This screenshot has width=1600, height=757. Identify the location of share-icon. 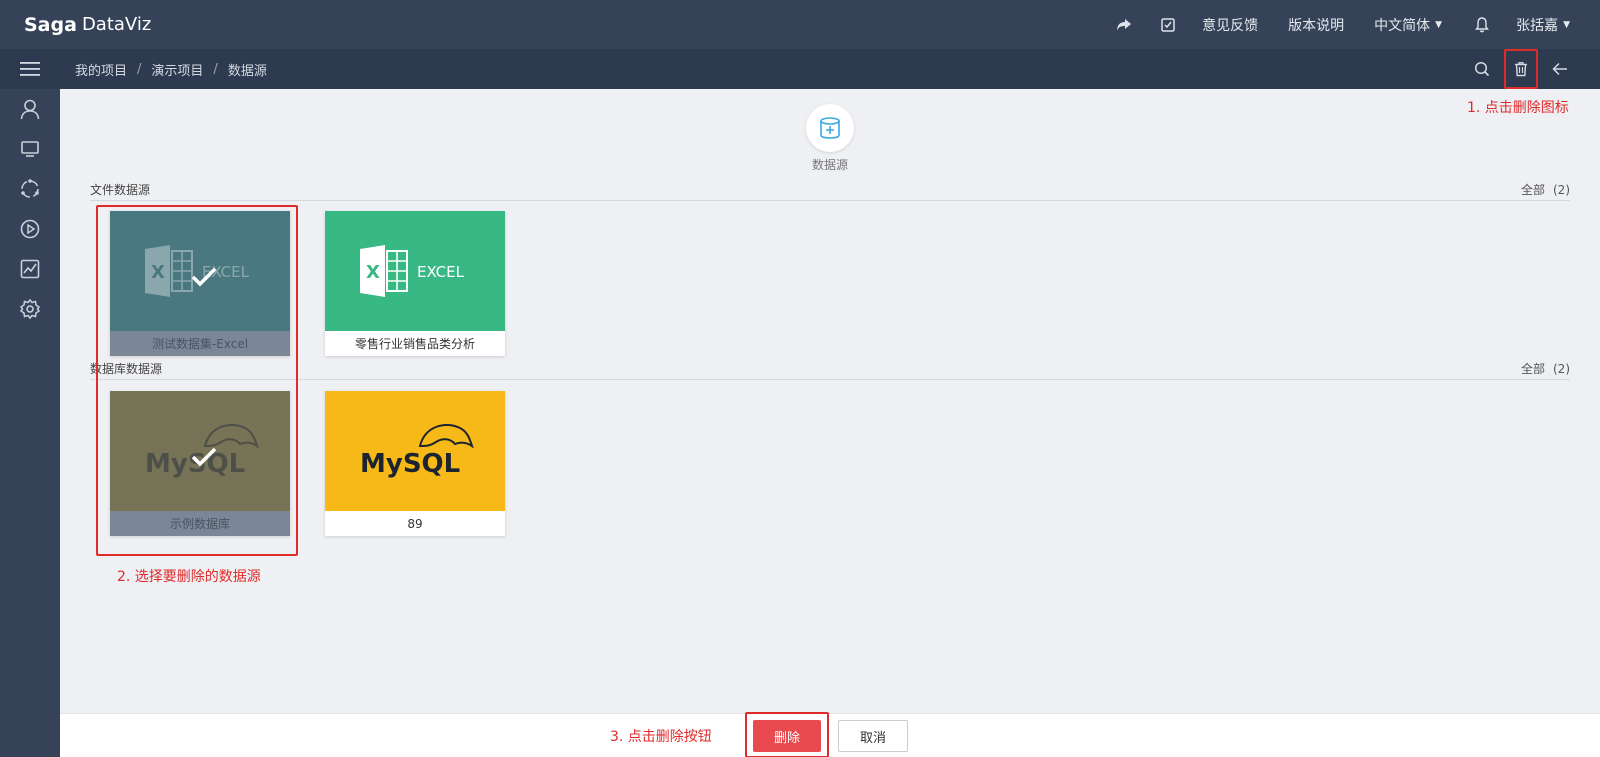
(1124, 25).